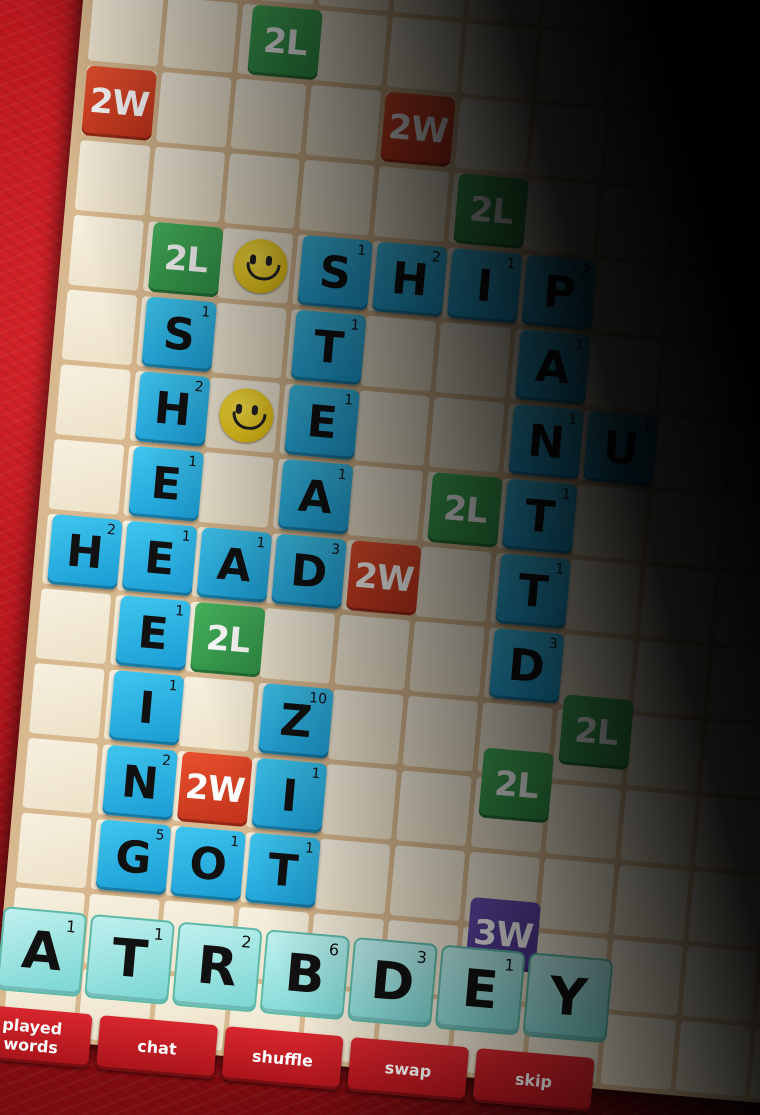 The width and height of the screenshot is (760, 1115). Describe the element at coordinates (217, 967) in the screenshot. I see `rack-tile: R2` at that location.